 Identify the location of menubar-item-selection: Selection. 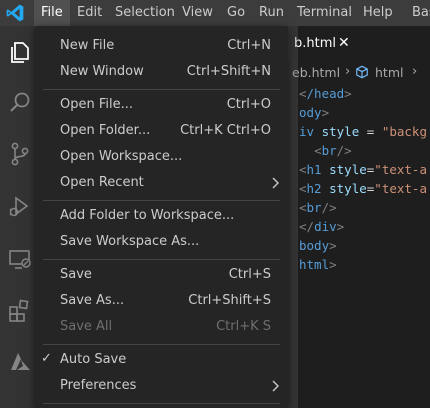
(145, 13).